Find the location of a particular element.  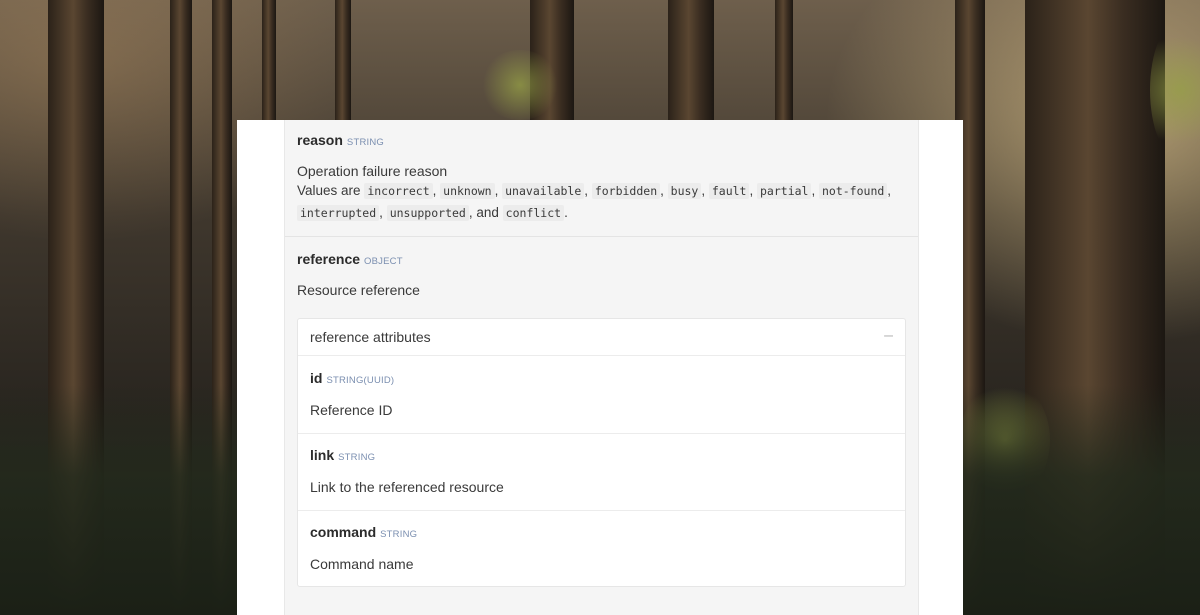

enum-value: unavailable is located at coordinates (543, 191).